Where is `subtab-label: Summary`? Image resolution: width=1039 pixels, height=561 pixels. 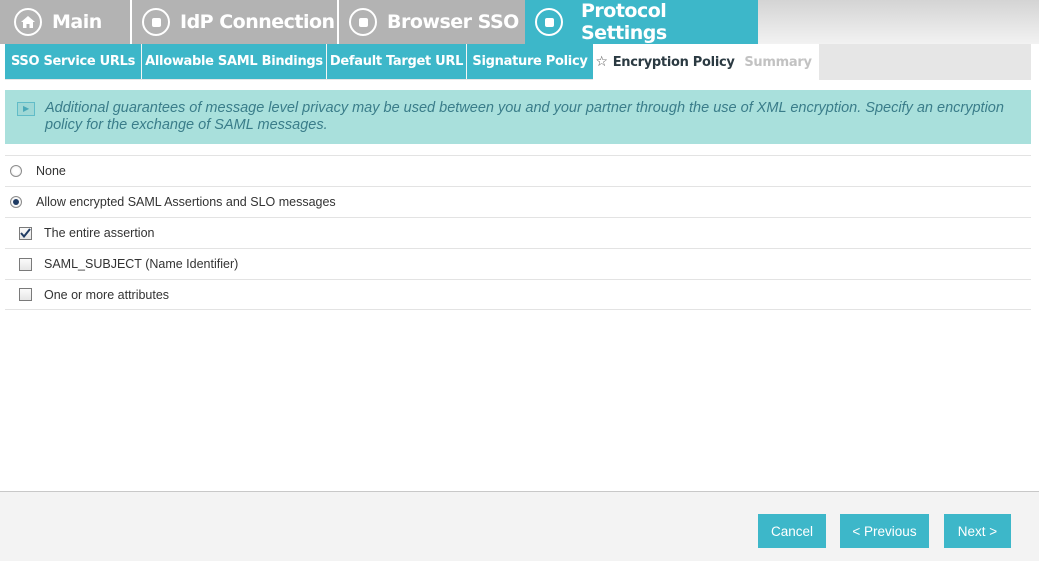
subtab-label: Summary is located at coordinates (778, 62).